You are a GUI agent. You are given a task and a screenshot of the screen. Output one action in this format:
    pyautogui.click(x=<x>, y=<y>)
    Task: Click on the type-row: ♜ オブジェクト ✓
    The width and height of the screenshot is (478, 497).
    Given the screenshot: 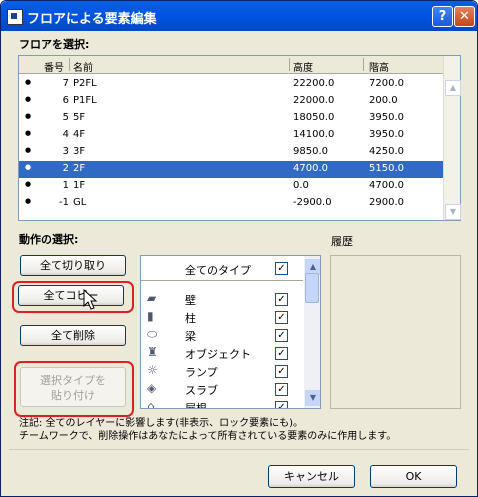 What is the action you would take?
    pyautogui.click(x=222, y=353)
    